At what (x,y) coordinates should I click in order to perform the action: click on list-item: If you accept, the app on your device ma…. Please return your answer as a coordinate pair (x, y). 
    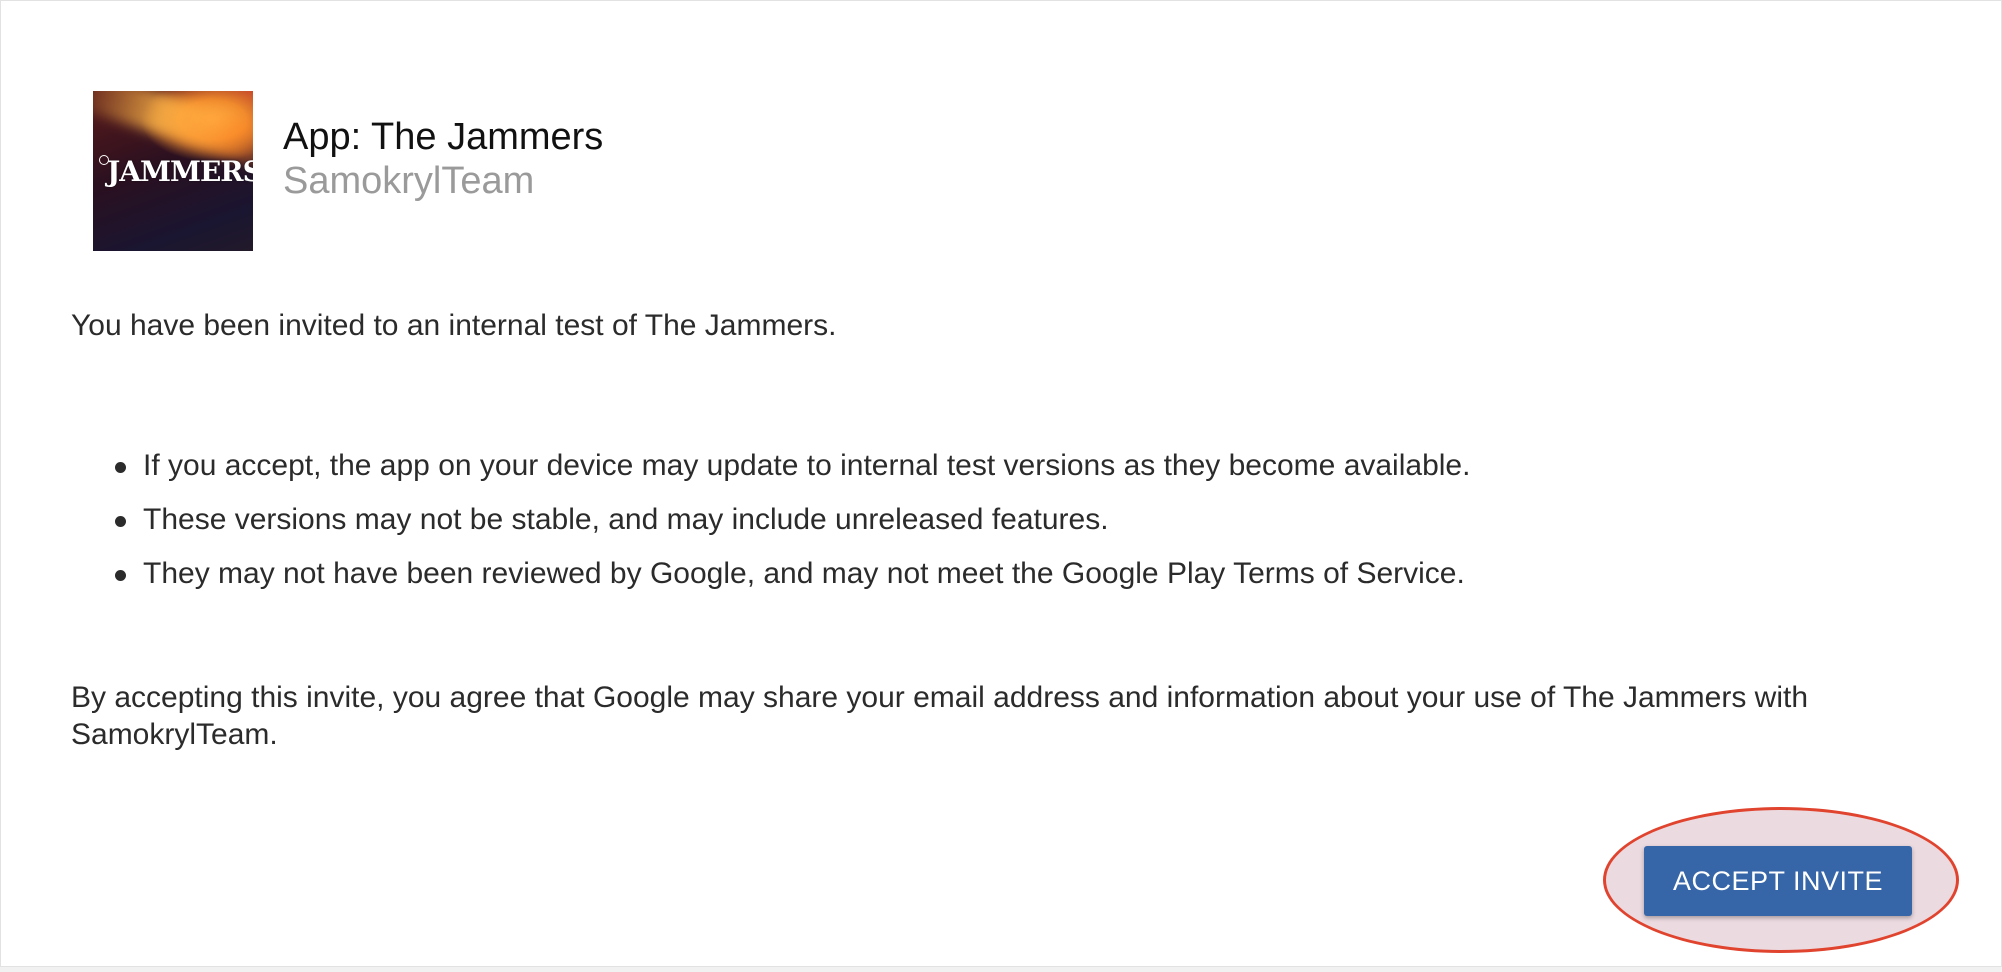
    Looking at the image, I should click on (791, 466).